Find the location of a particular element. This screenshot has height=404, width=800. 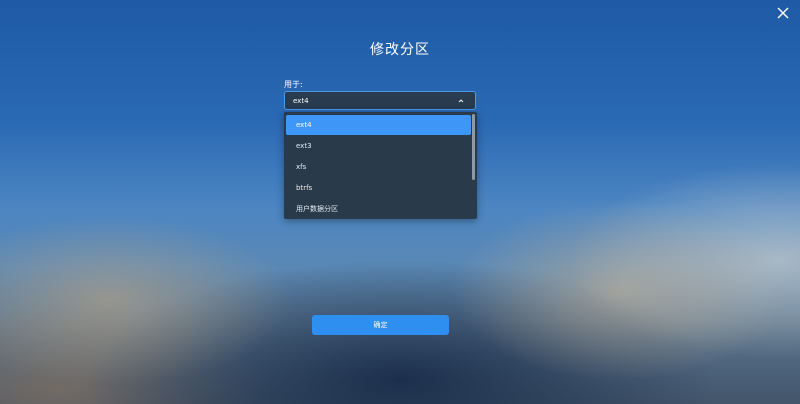

filesystem-select: ext4 is located at coordinates (380, 100).